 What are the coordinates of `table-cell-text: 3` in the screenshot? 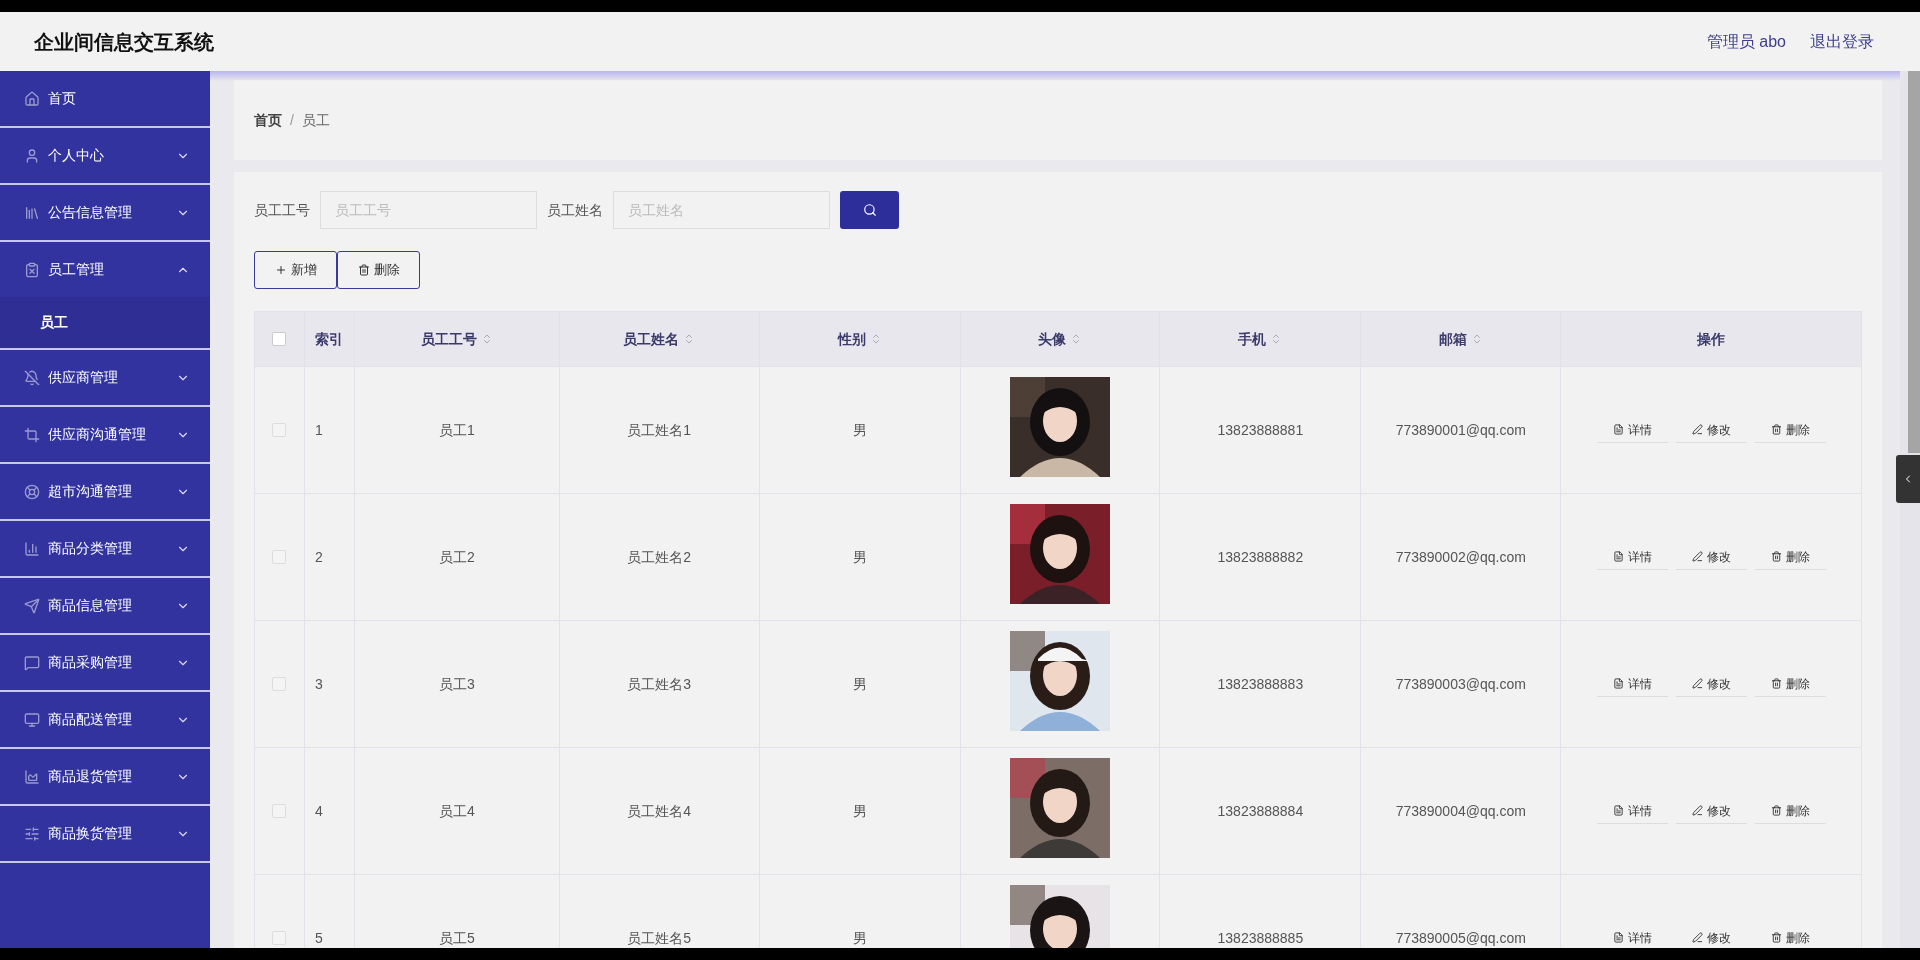 It's located at (318, 684).